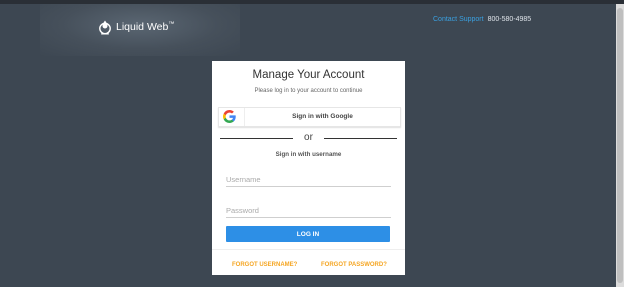 This screenshot has height=287, width=624. I want to click on contact-support-link: Contact Support, so click(458, 19).